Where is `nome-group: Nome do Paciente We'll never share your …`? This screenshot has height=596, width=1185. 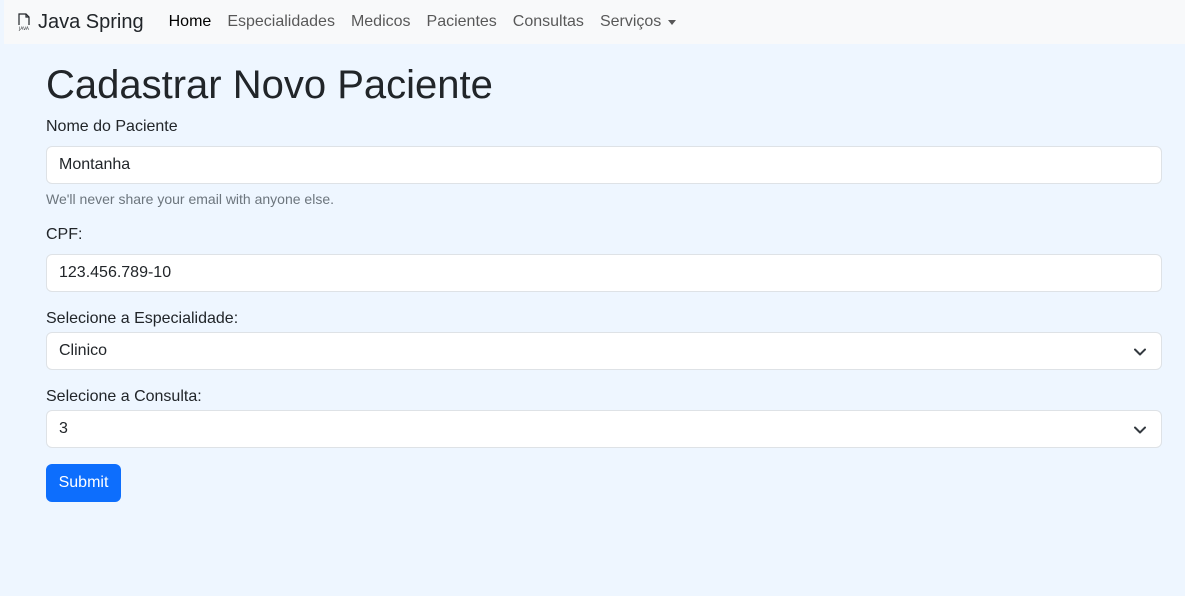 nome-group: Nome do Paciente We'll never share your … is located at coordinates (604, 162).